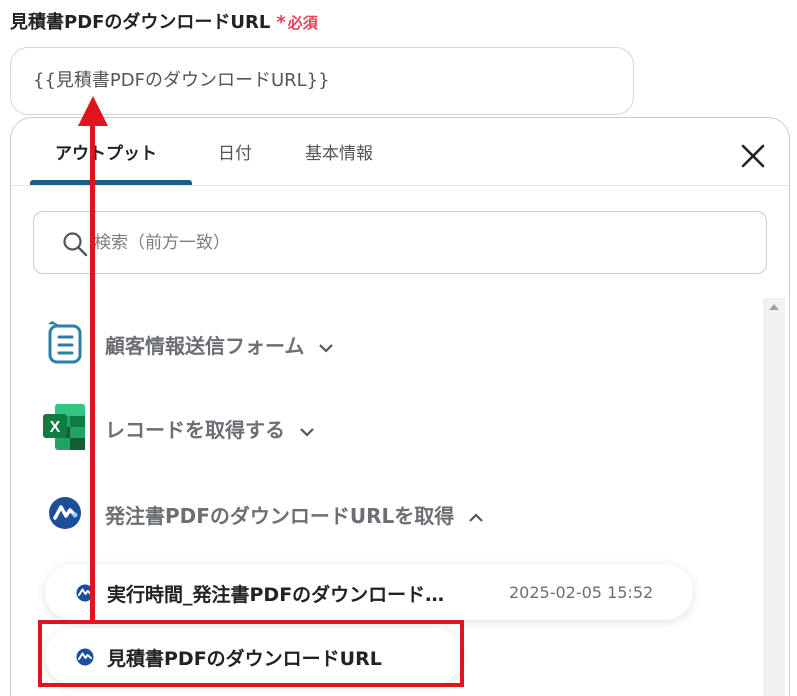  I want to click on excel-icon: X, so click(64, 427).